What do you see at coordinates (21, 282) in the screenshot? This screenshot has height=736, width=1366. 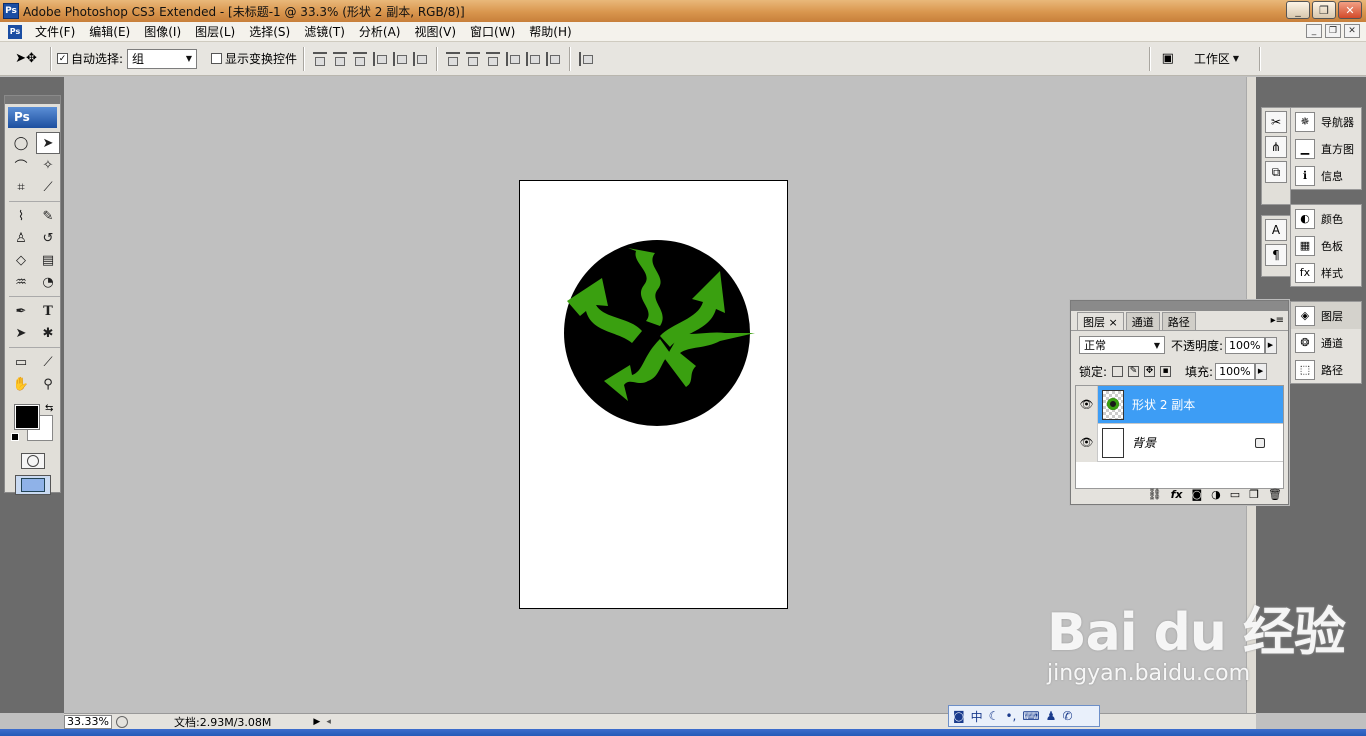 I see `blur-tool-icon: ♒` at bounding box center [21, 282].